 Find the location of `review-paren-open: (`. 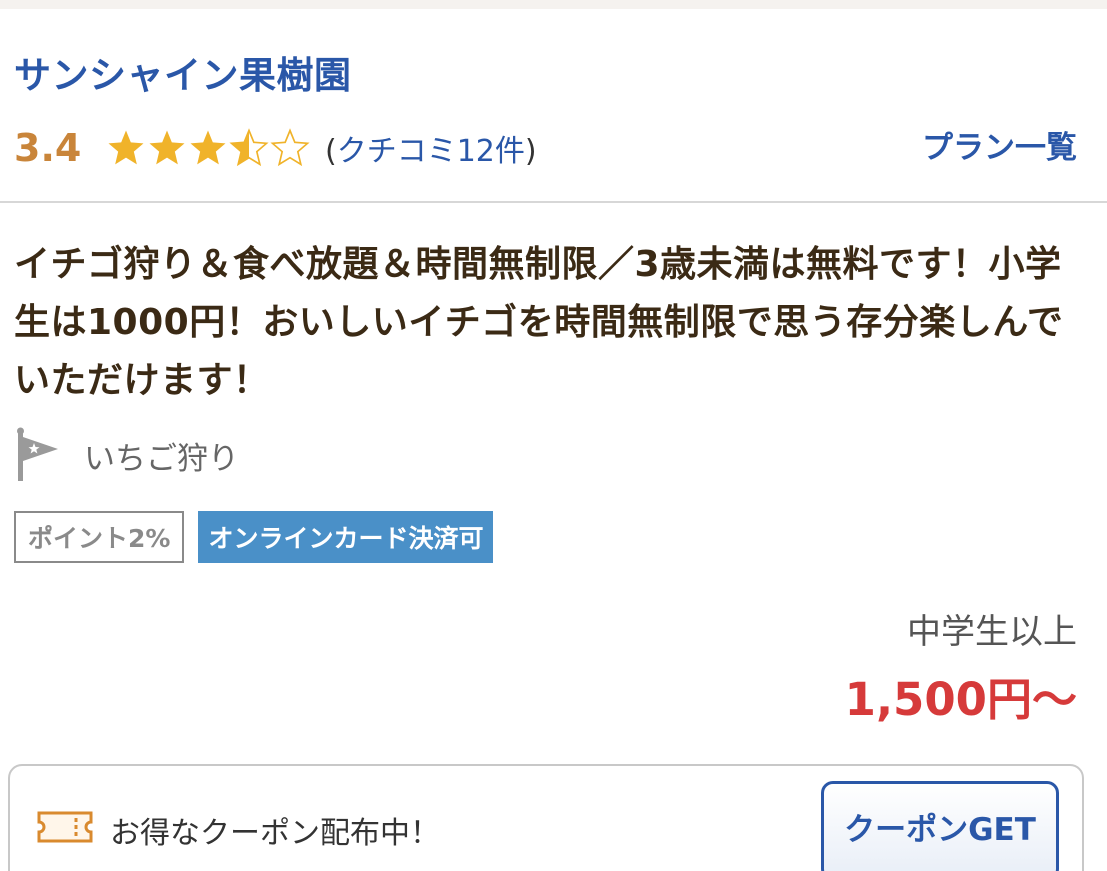

review-paren-open: ( is located at coordinates (331, 151).